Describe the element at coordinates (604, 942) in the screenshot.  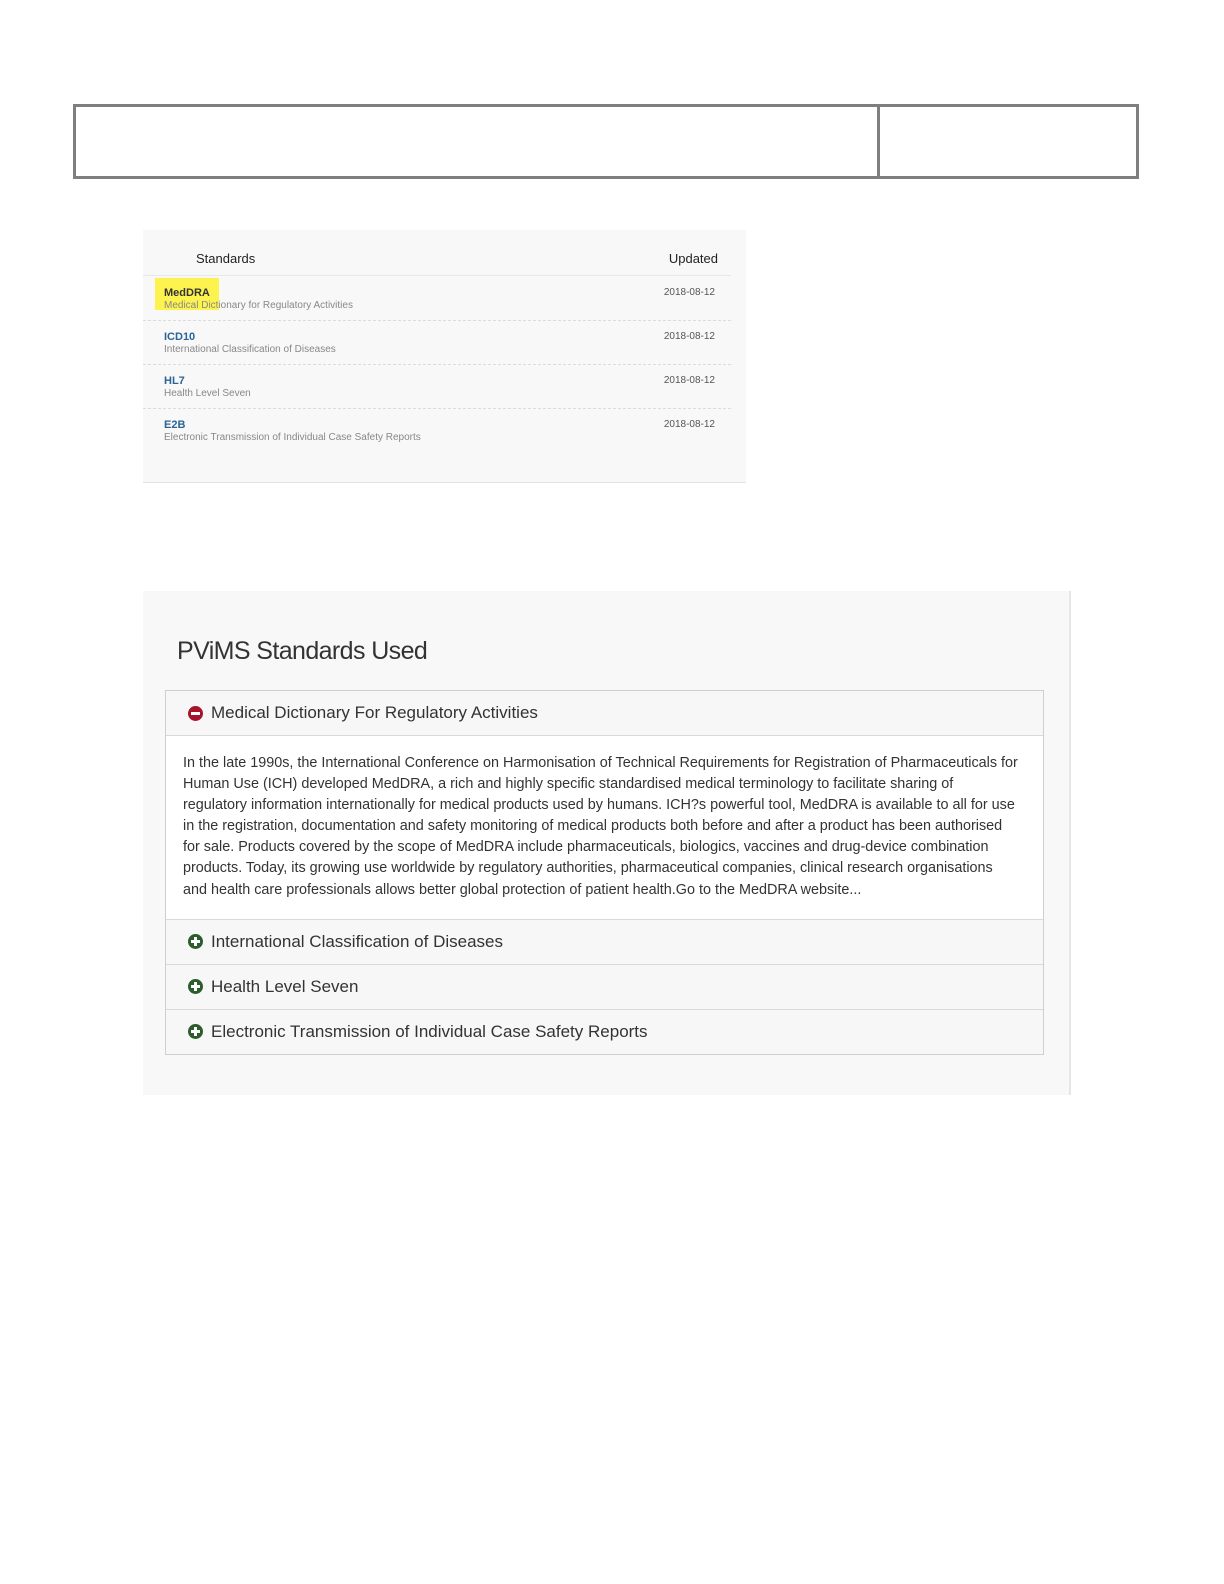
I see `accordion-header-icd: International Classification of Diseases` at that location.